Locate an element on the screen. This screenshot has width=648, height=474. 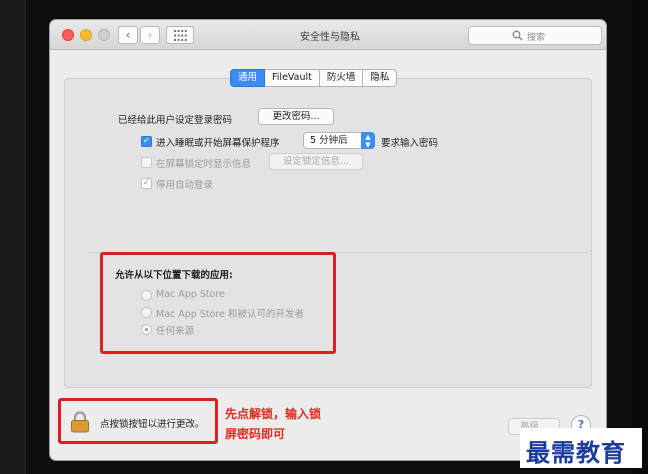
tab-bar: 通用 FileVault 防火墙 隐私 is located at coordinates (314, 78).